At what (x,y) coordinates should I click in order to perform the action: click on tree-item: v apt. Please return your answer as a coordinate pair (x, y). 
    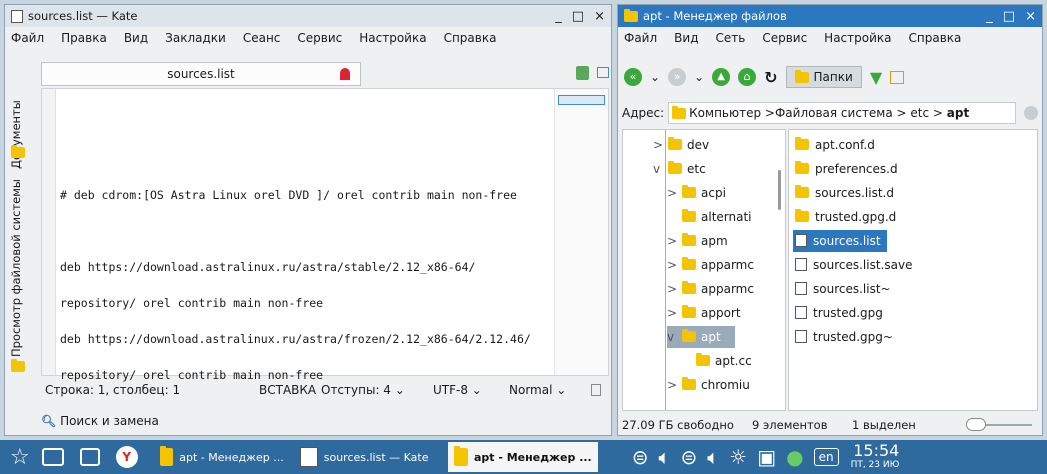
    Looking at the image, I should click on (701, 337).